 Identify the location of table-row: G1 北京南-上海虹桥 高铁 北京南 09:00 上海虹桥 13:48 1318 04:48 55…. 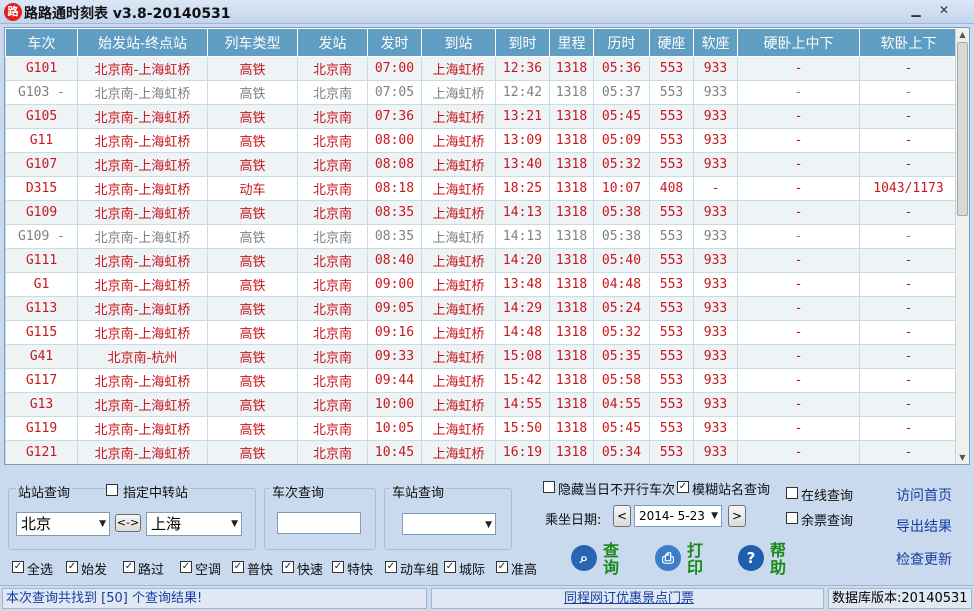
(481, 284).